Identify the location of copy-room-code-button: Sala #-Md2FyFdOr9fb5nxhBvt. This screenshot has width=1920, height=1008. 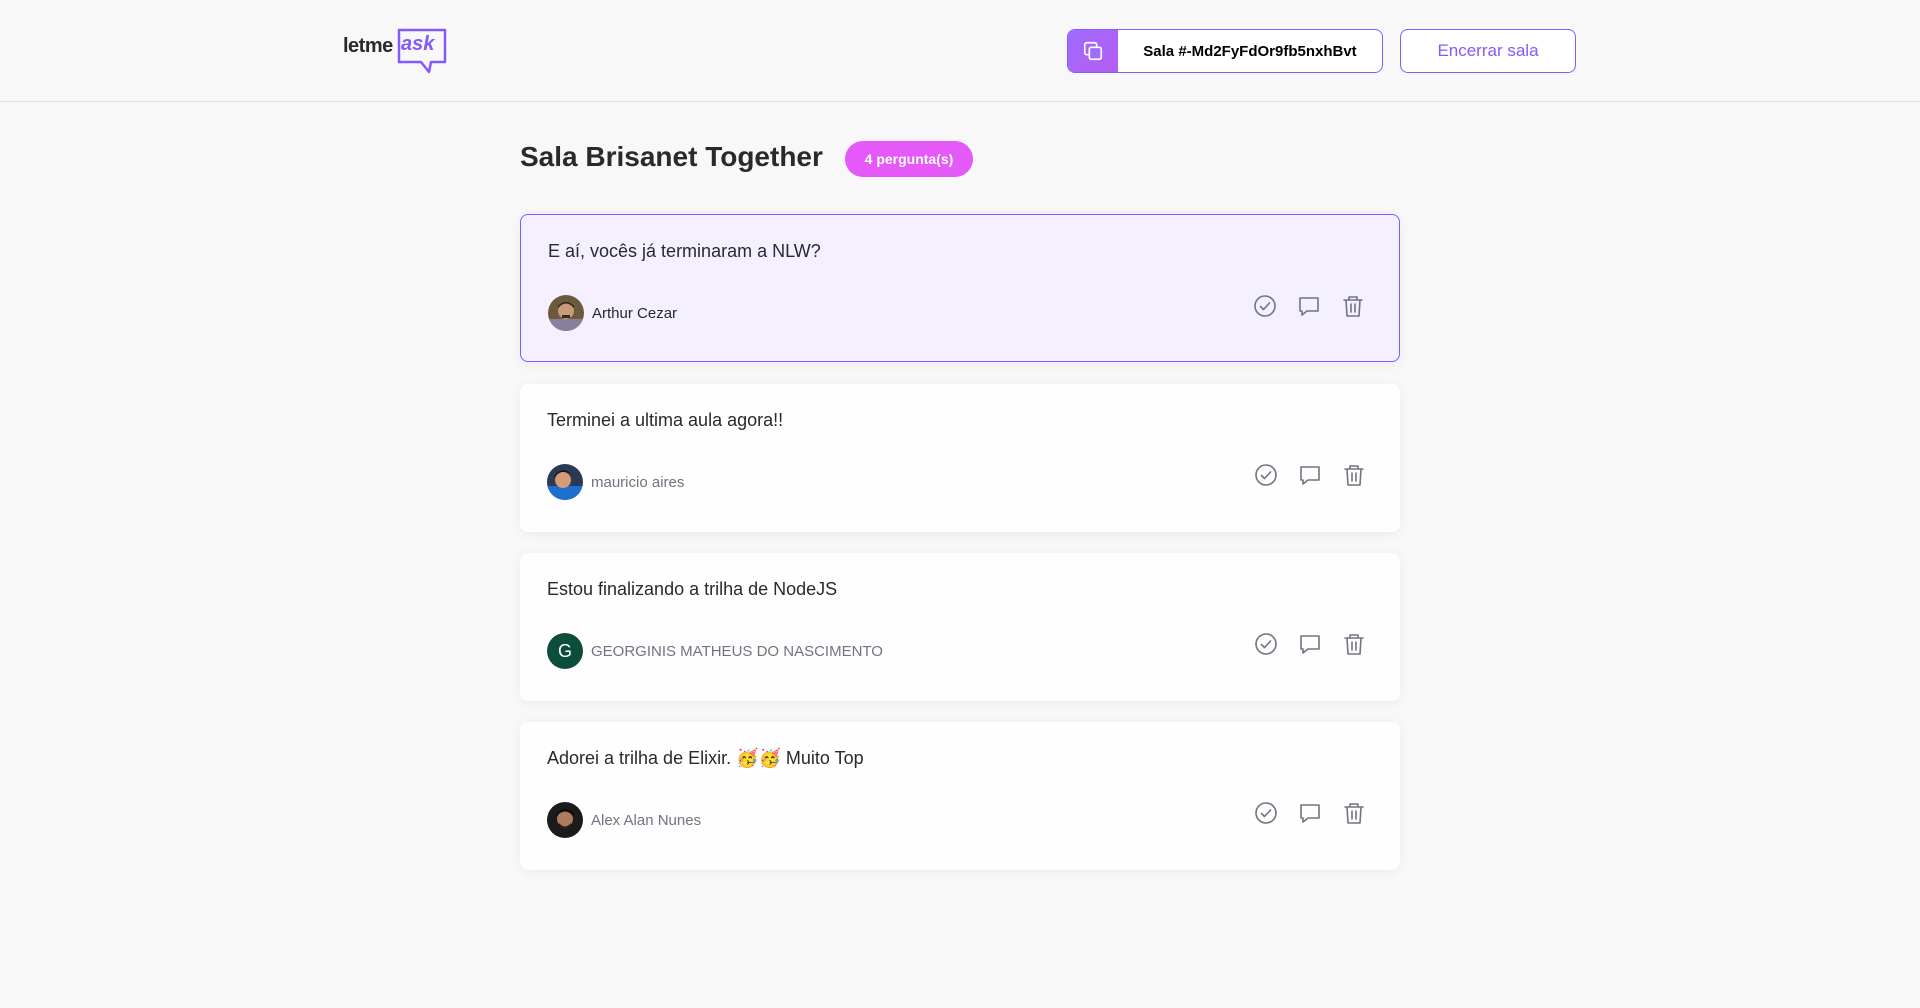
(1225, 51).